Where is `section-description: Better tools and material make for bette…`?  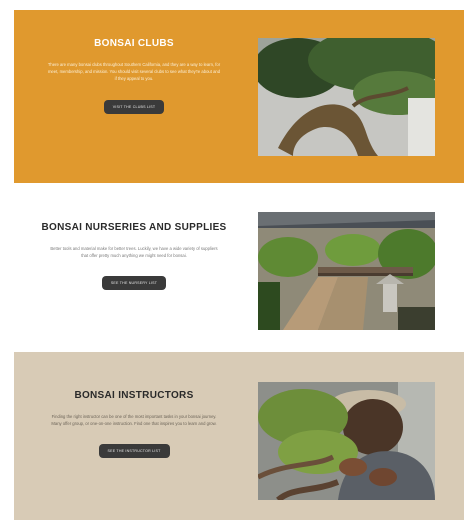
section-description: Better tools and material make for bette… is located at coordinates (134, 252).